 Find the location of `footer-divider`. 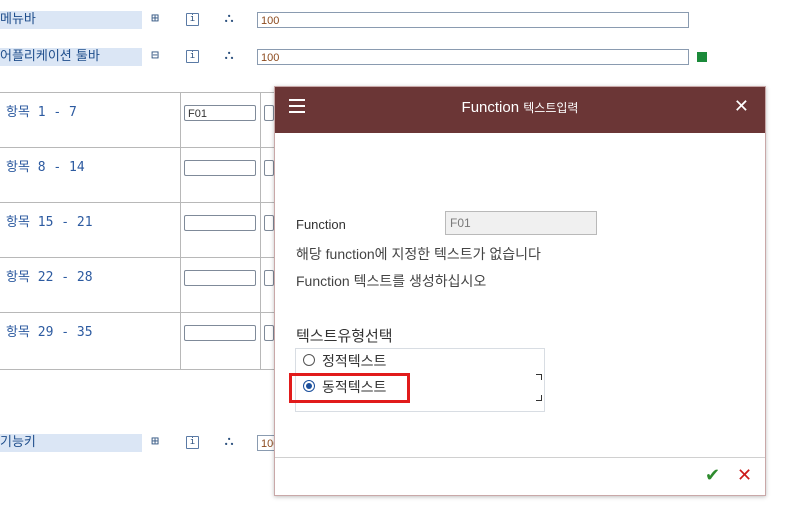

footer-divider is located at coordinates (520, 457).